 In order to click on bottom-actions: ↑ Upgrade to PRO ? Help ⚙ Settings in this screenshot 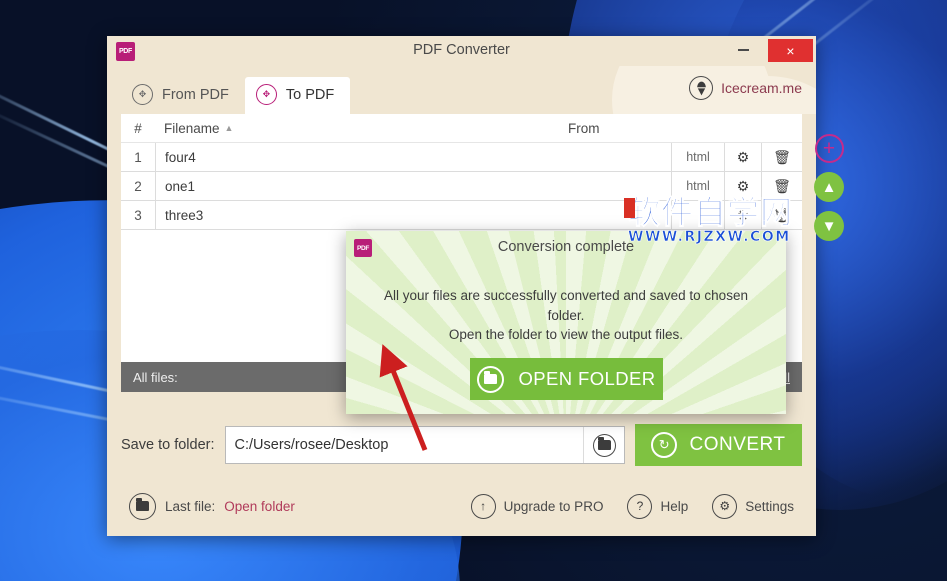, I will do `click(632, 506)`.